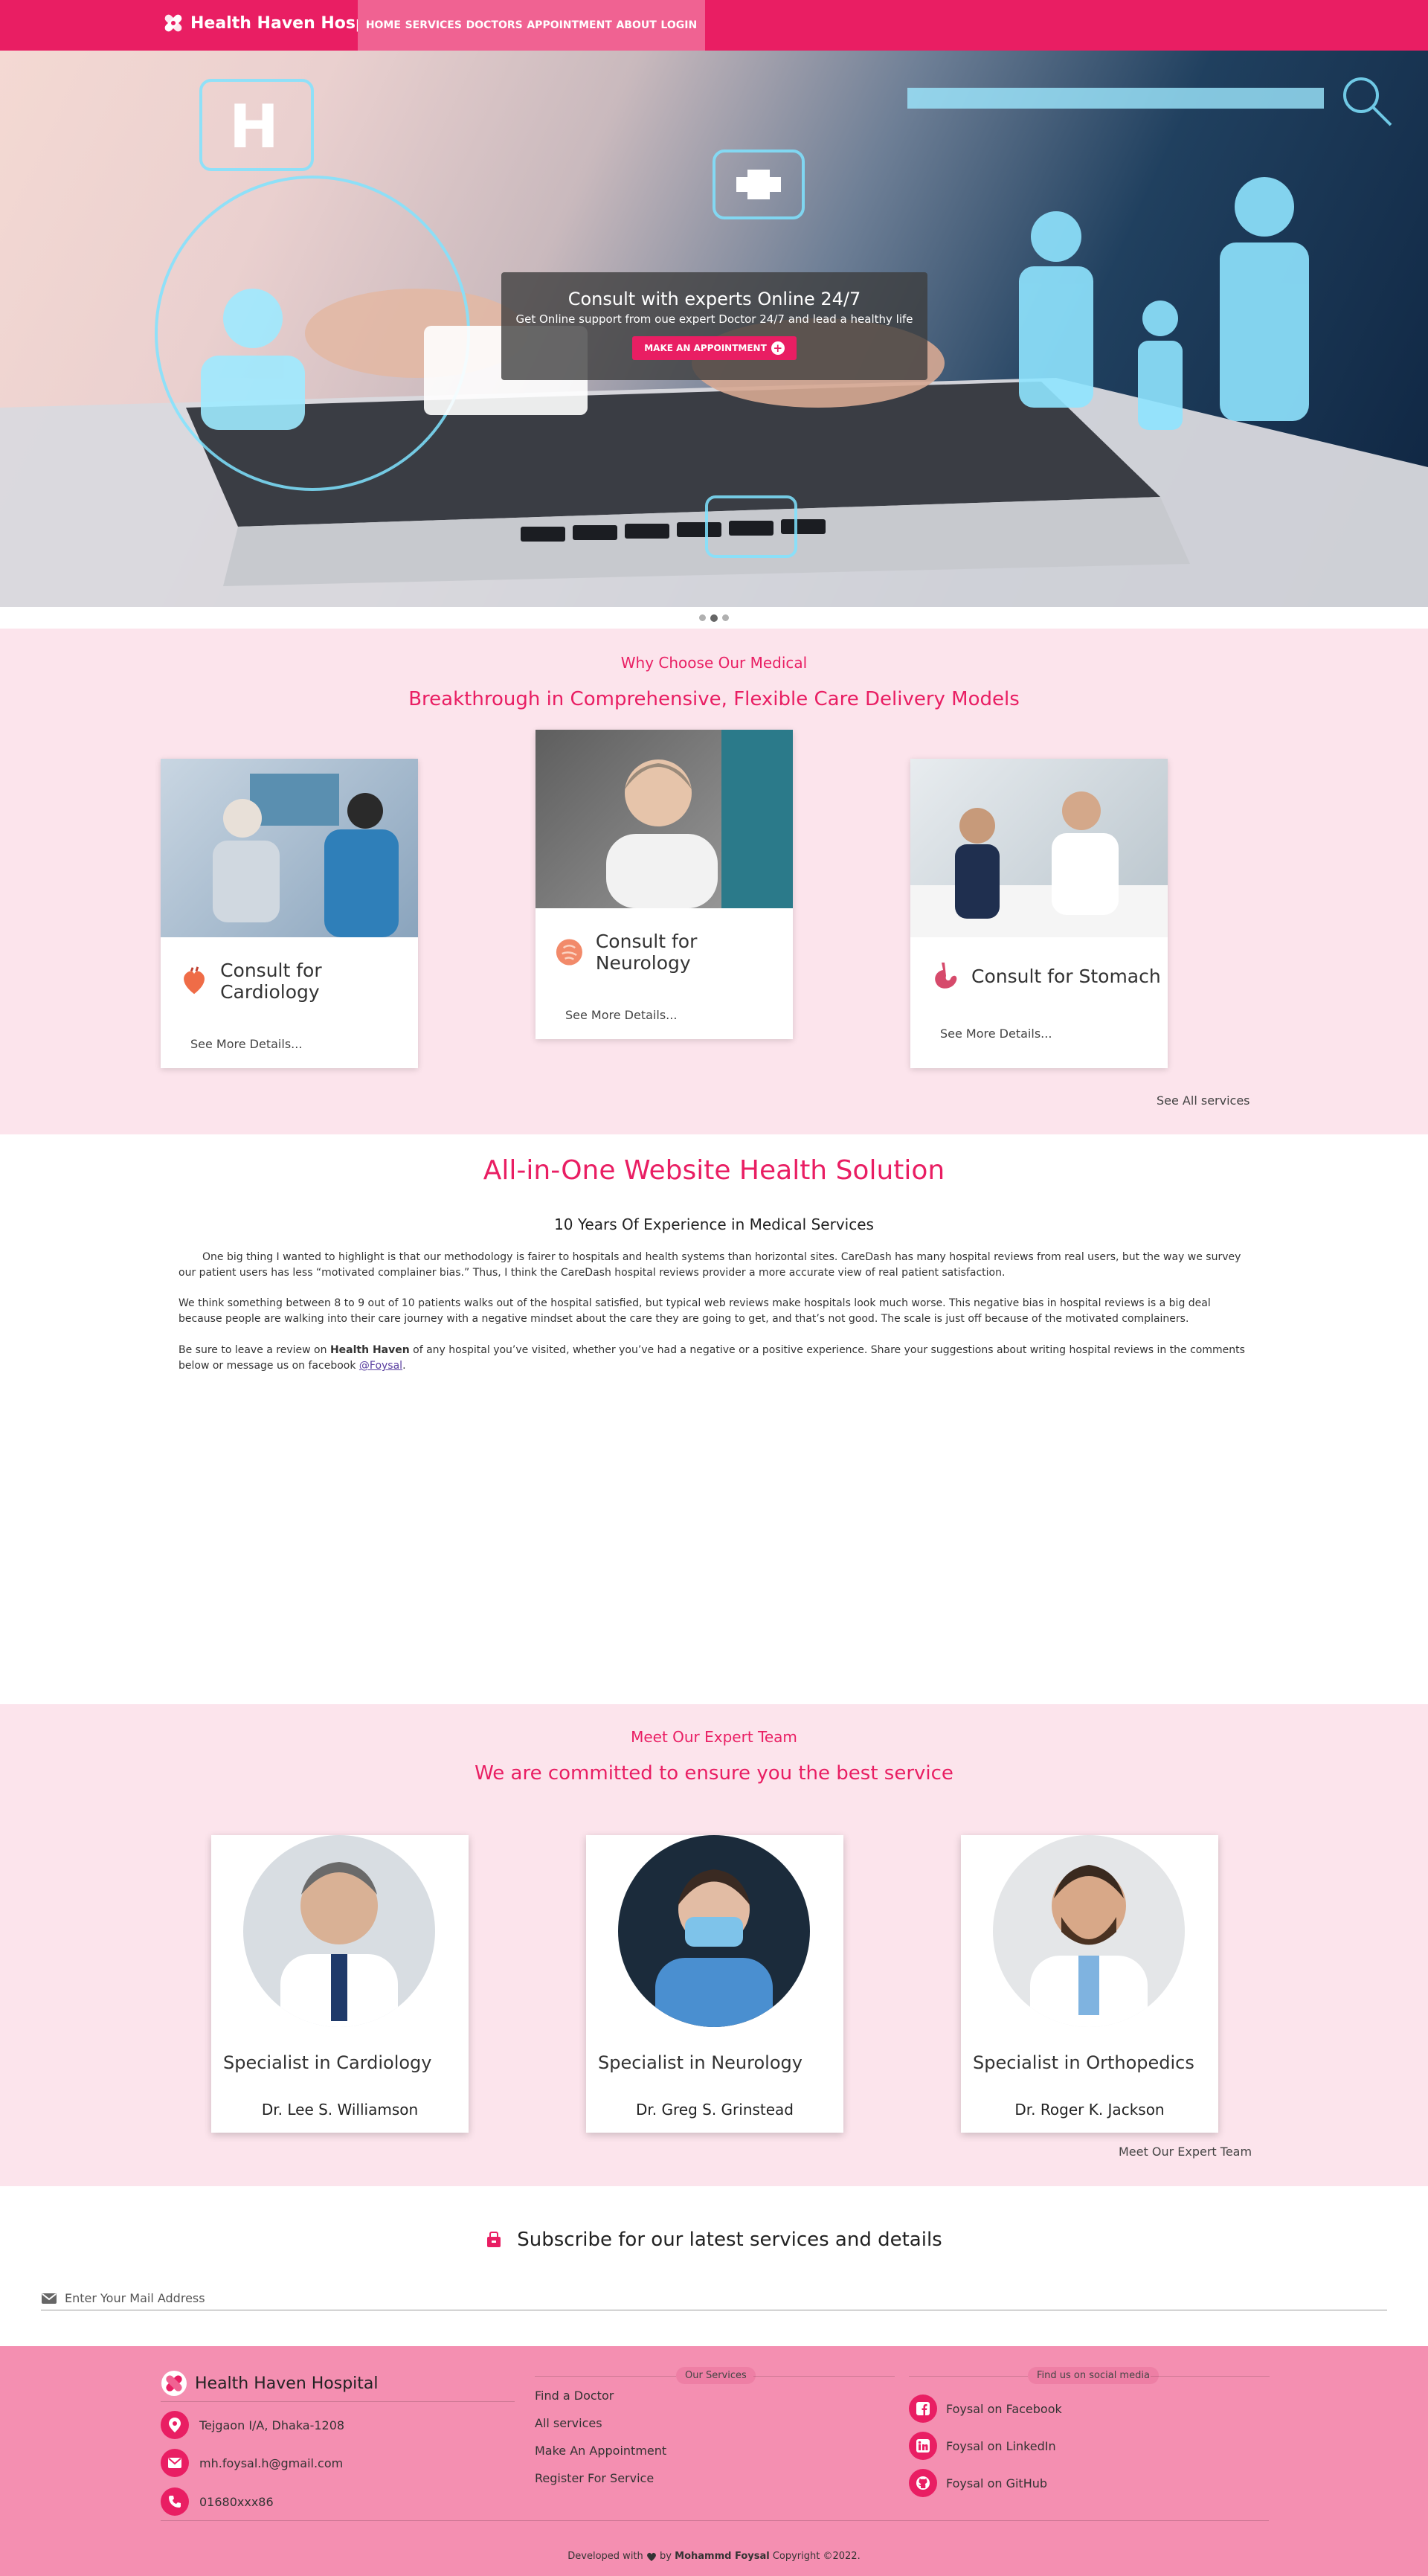 Image resolution: width=1428 pixels, height=2576 pixels. What do you see at coordinates (606, 2376) in the screenshot?
I see `services-divider-left` at bounding box center [606, 2376].